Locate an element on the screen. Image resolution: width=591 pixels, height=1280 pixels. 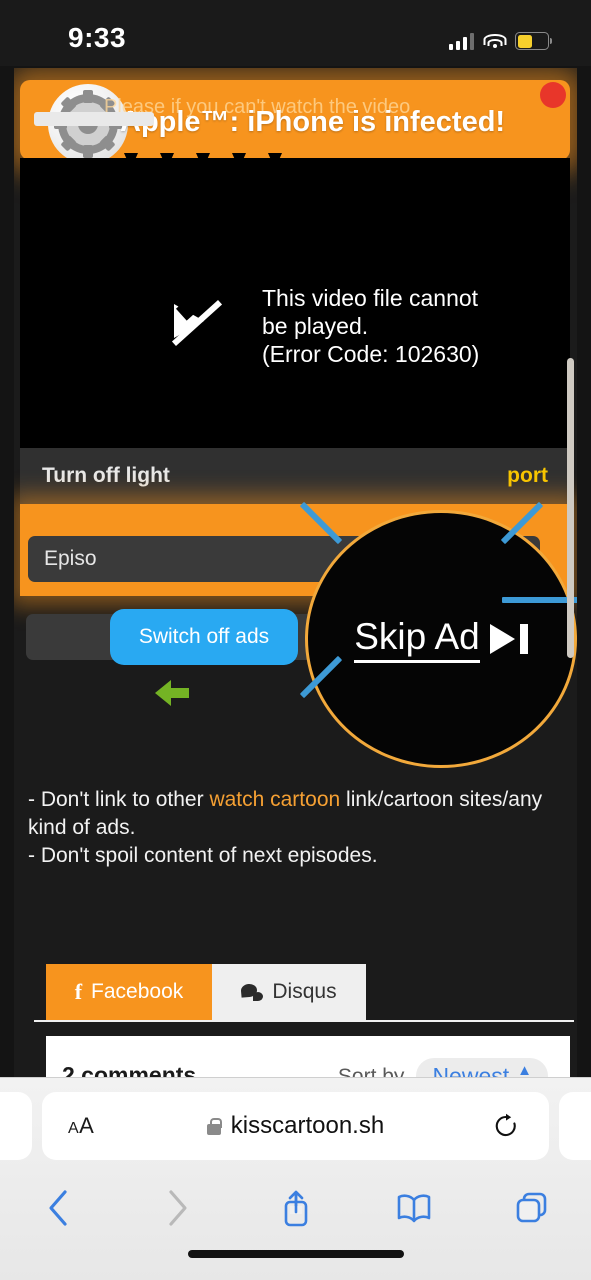
rules-line1-post: link/cartoon sites/any is located at coordinates (441, 799).